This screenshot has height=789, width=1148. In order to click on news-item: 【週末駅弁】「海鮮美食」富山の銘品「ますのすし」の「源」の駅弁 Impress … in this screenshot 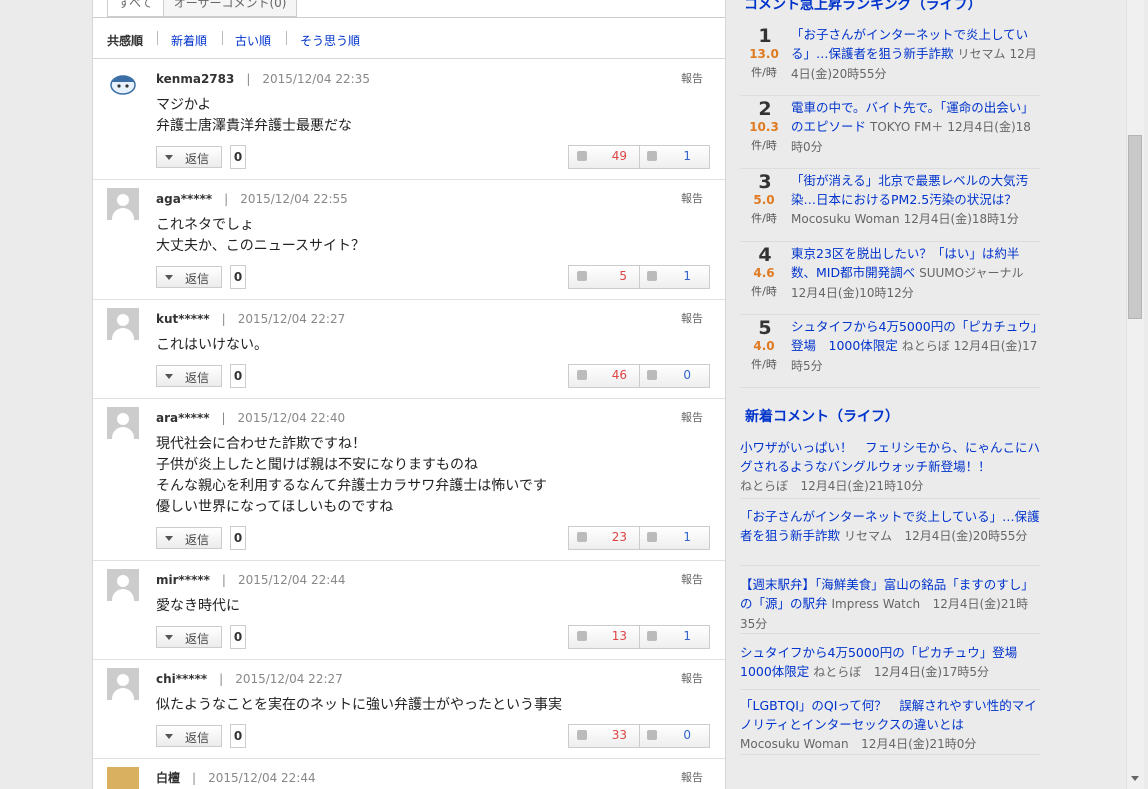, I will do `click(890, 604)`.